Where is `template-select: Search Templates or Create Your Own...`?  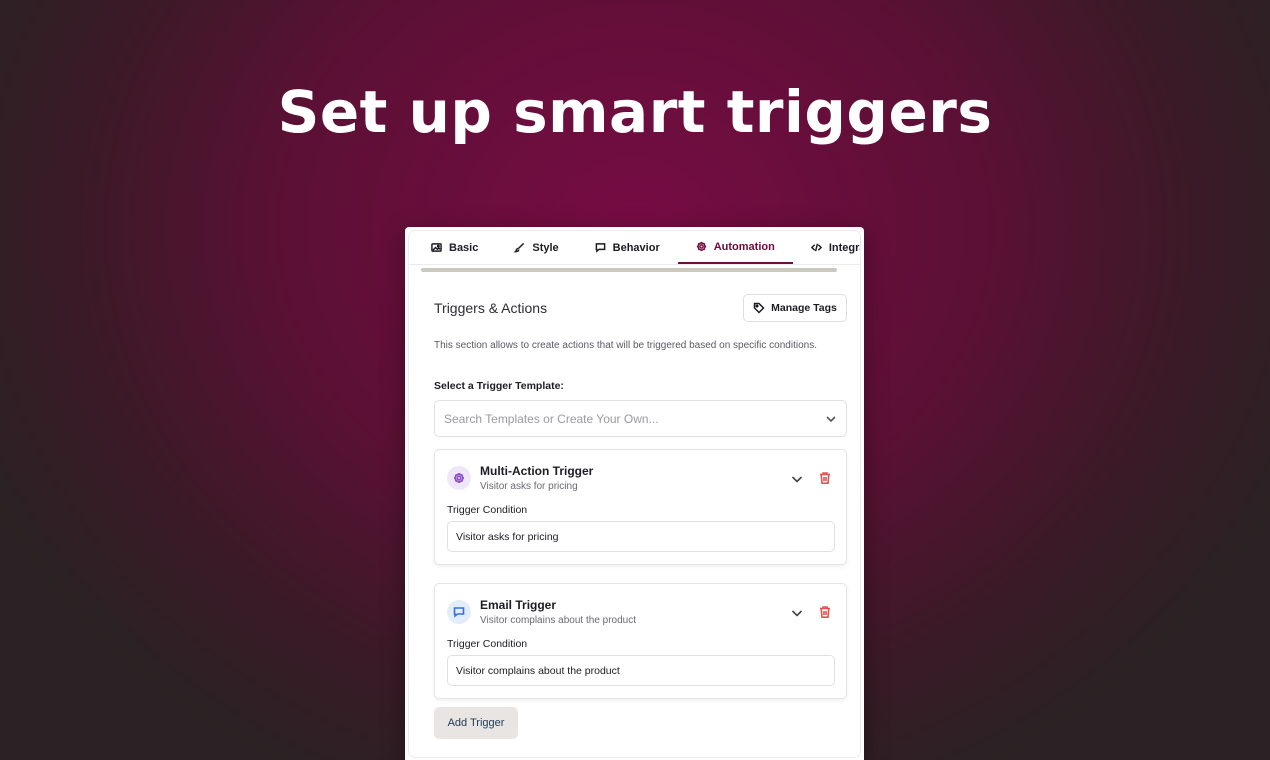
template-select: Search Templates or Create Your Own... is located at coordinates (640, 418).